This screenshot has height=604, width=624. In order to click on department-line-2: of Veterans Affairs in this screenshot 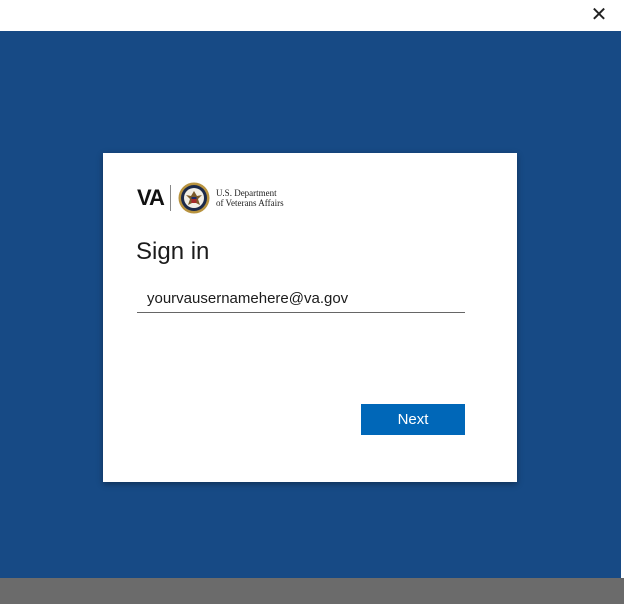, I will do `click(249, 203)`.